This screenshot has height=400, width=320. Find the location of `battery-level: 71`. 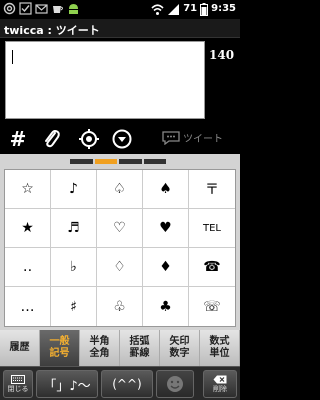

battery-level: 71 is located at coordinates (190, 8).